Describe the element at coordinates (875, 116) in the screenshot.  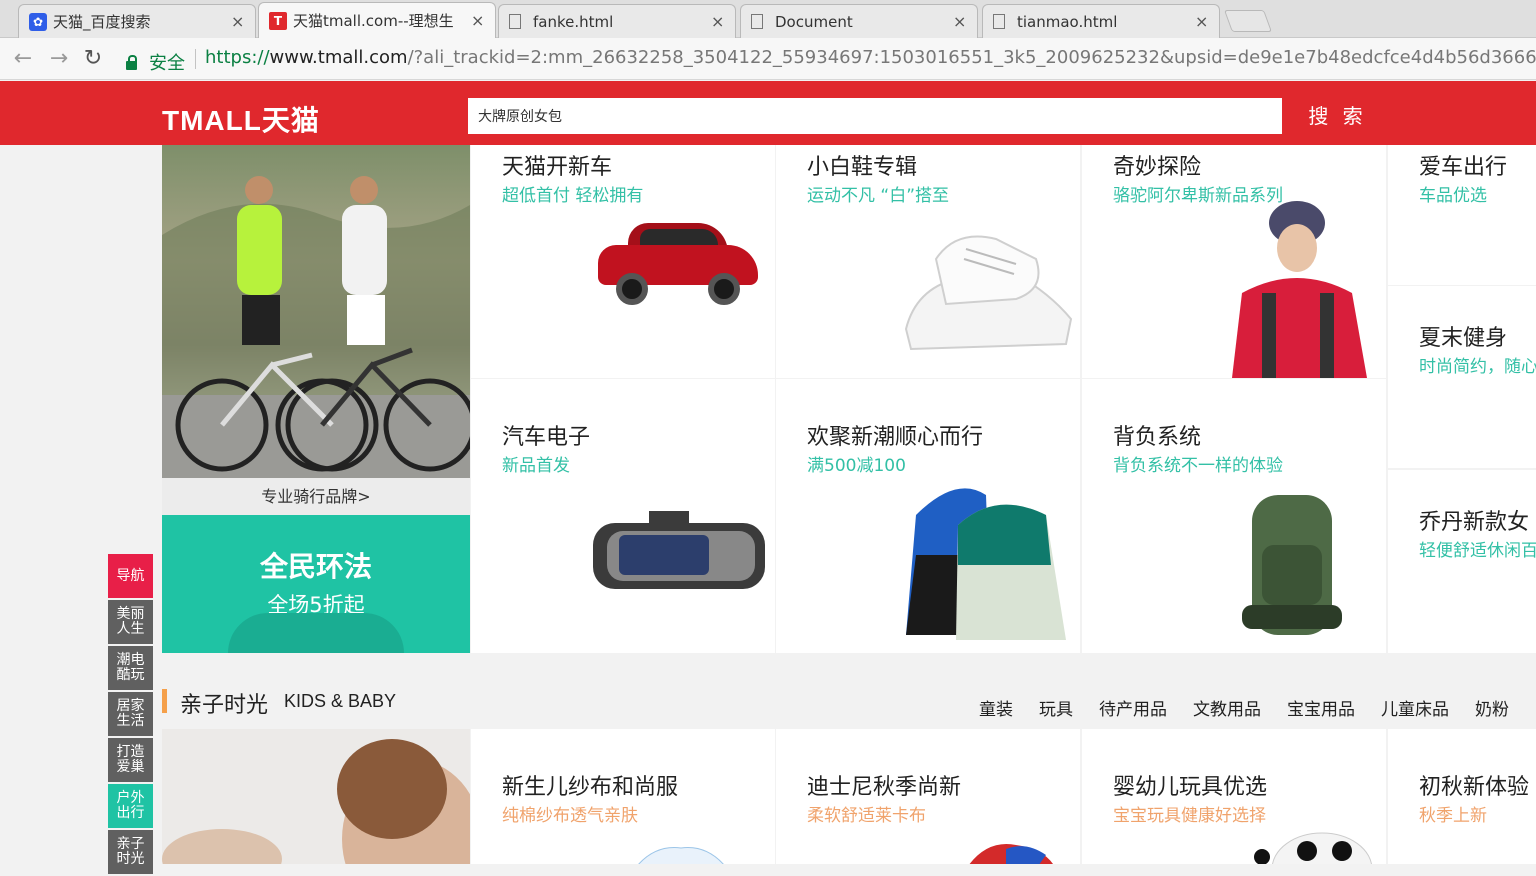
I see `search-input` at that location.